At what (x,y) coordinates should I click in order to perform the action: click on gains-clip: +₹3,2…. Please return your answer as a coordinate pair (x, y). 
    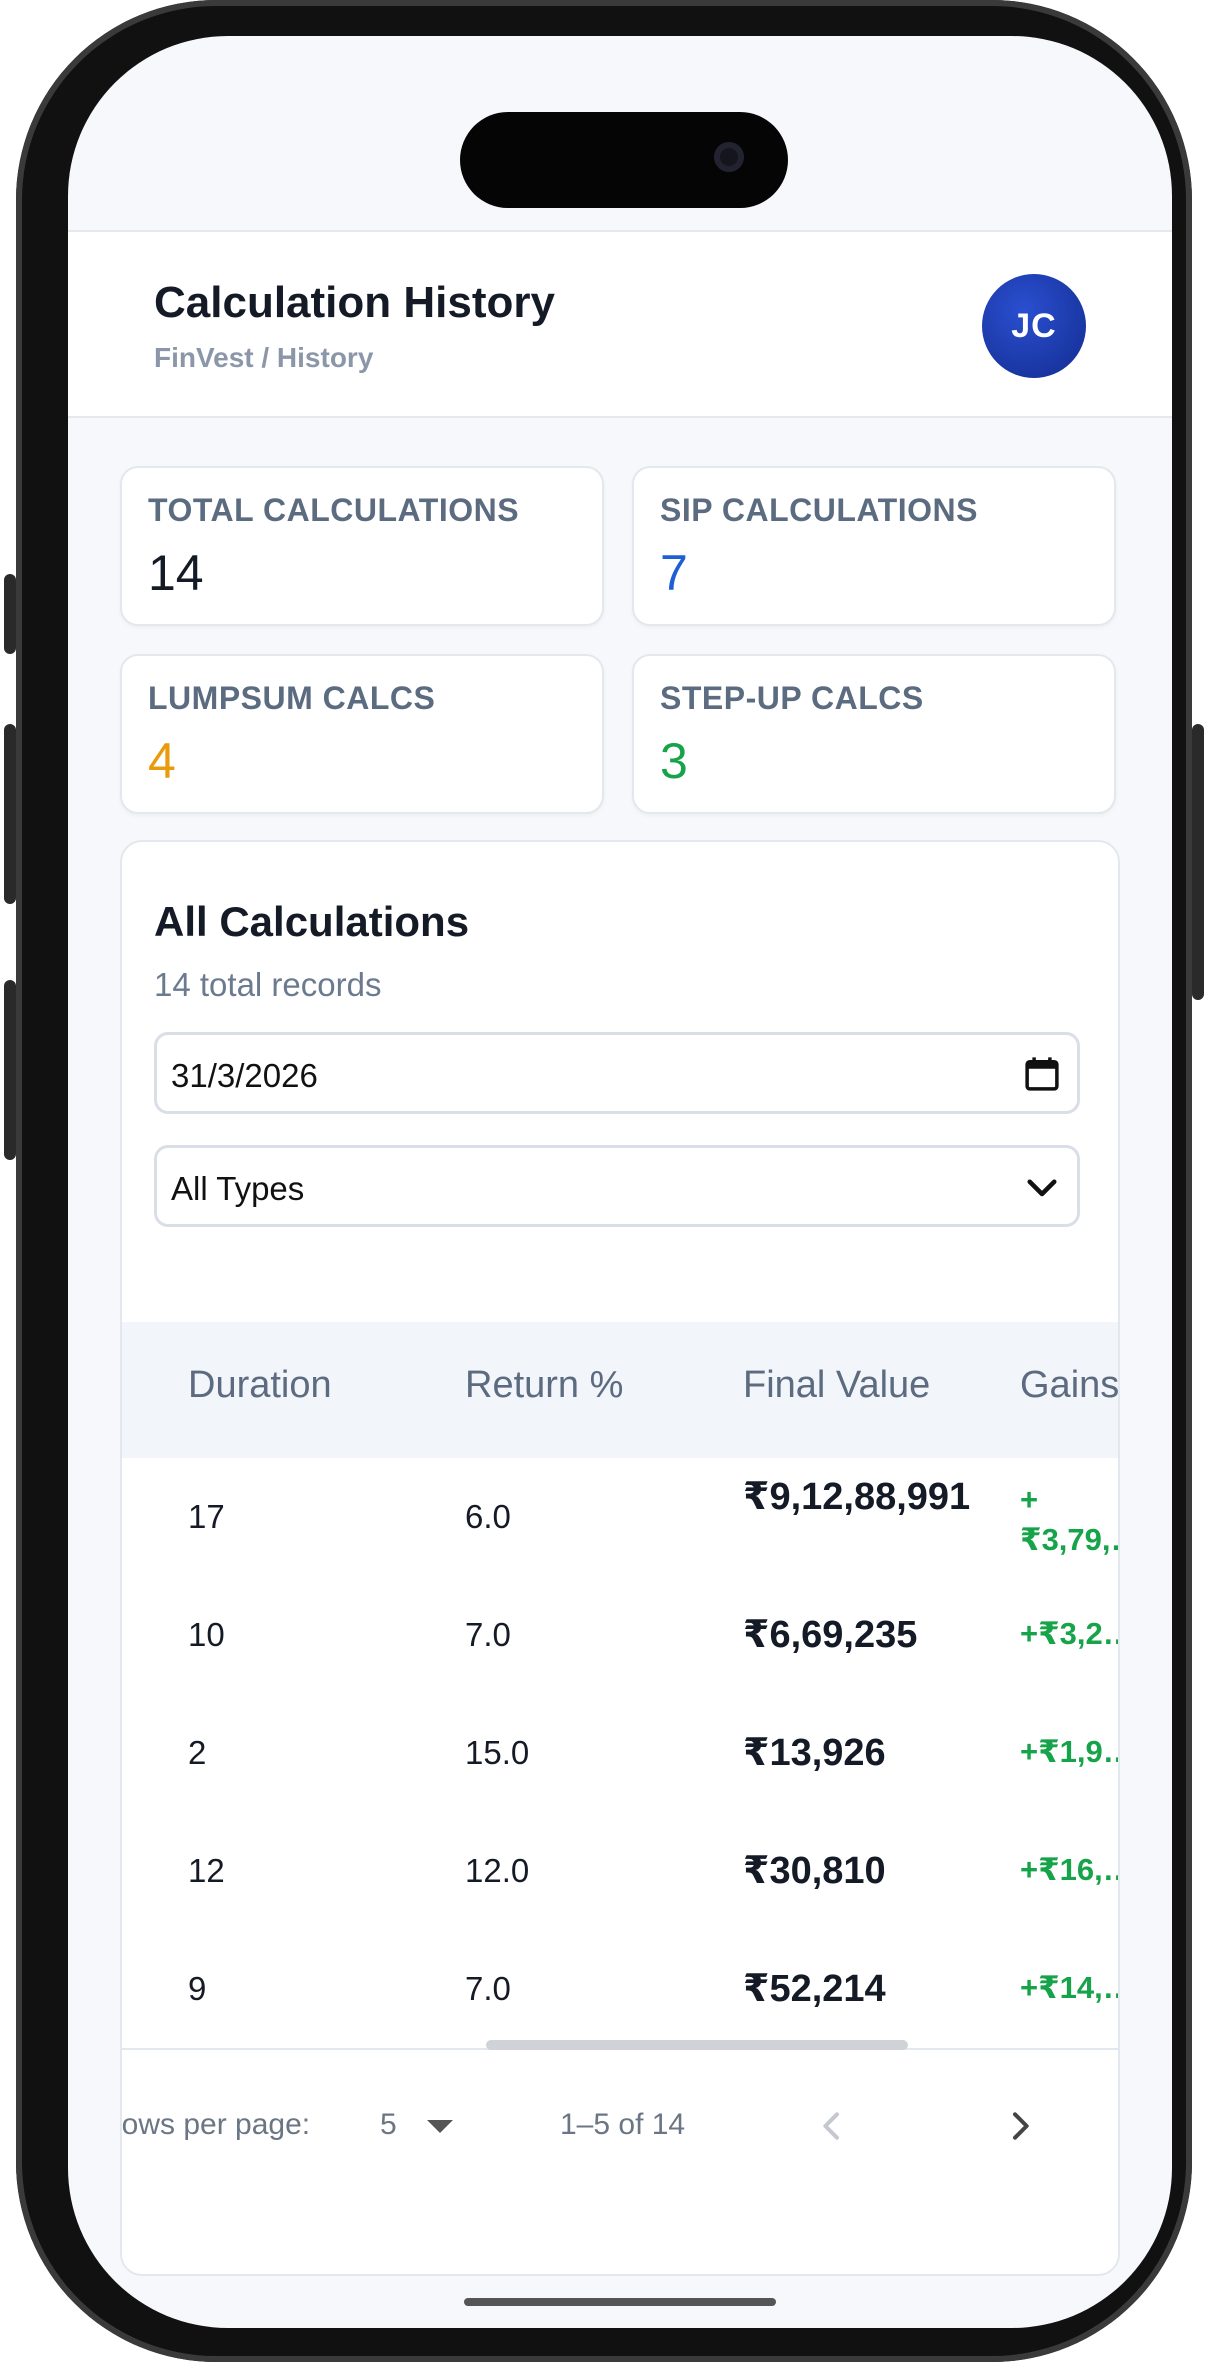
    Looking at the image, I should click on (1067, 1635).